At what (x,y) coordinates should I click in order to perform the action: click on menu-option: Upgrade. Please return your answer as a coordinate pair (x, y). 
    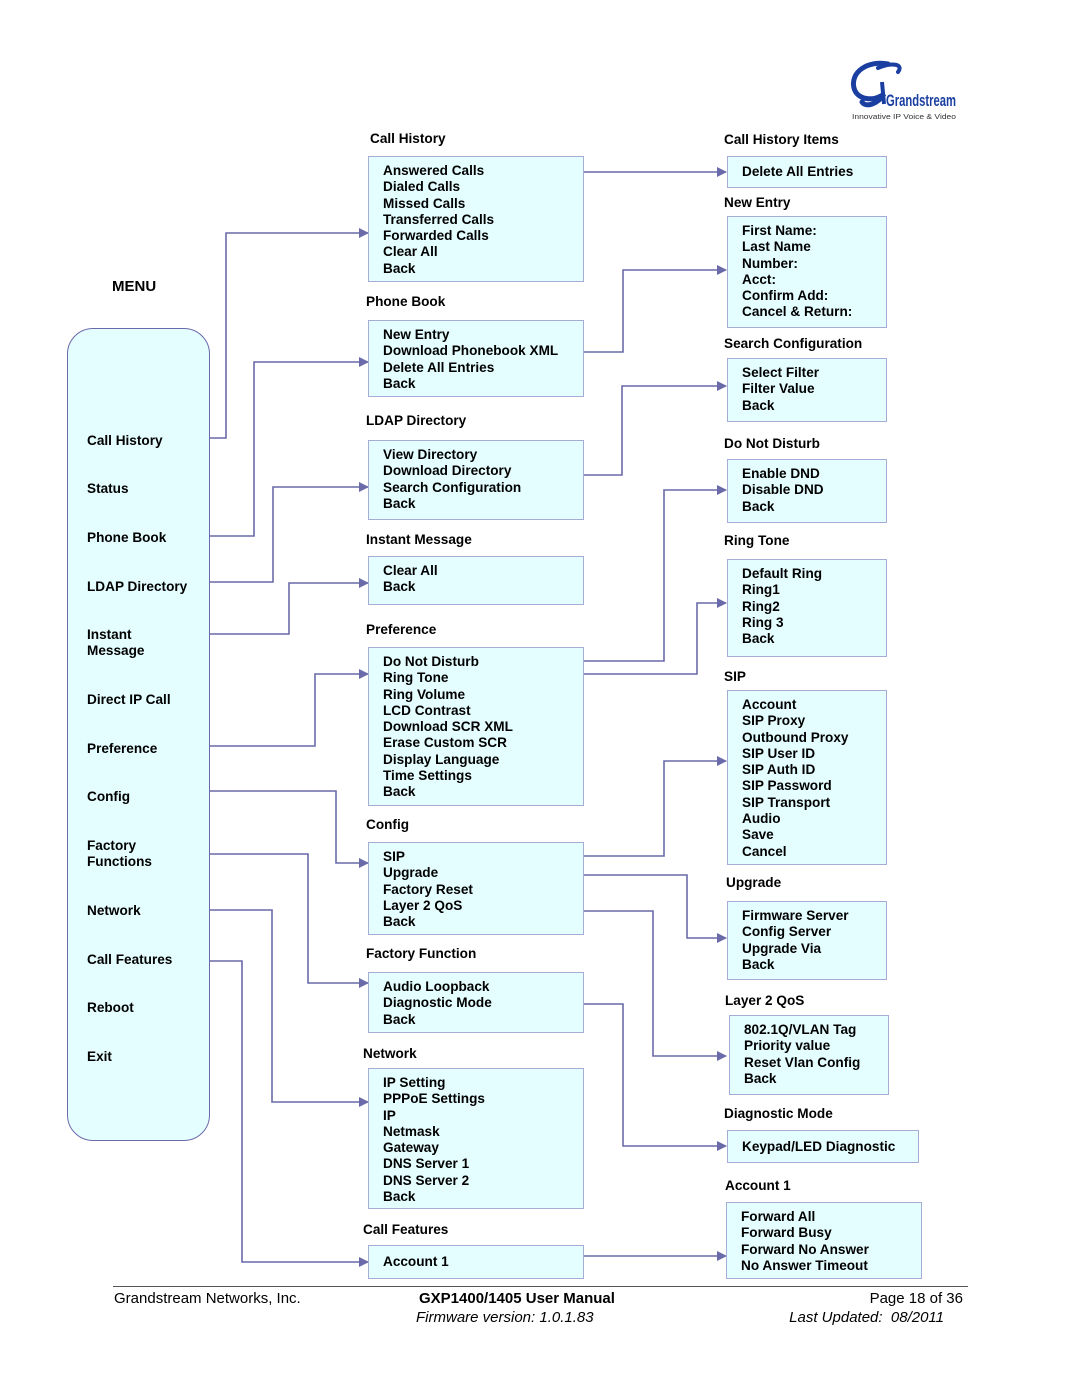
    Looking at the image, I should click on (428, 873).